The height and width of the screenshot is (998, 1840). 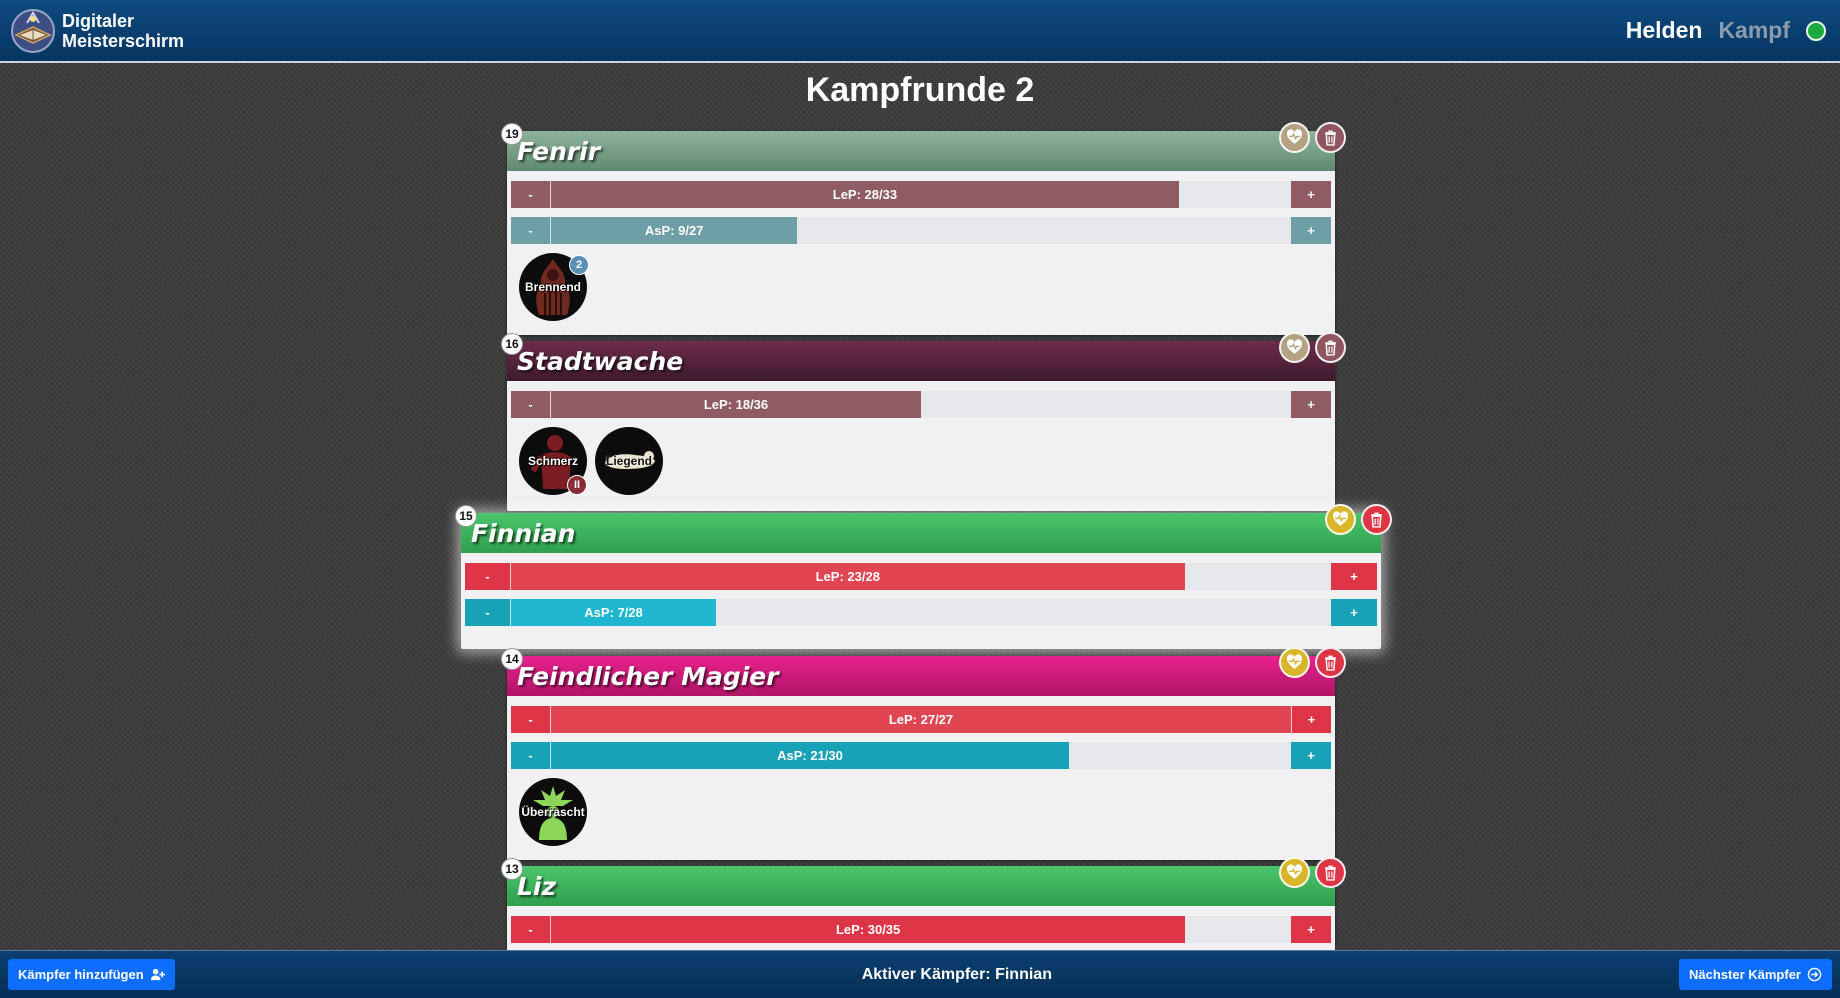 What do you see at coordinates (920, 90) in the screenshot?
I see `combat-round-title: Kampfrunde 2` at bounding box center [920, 90].